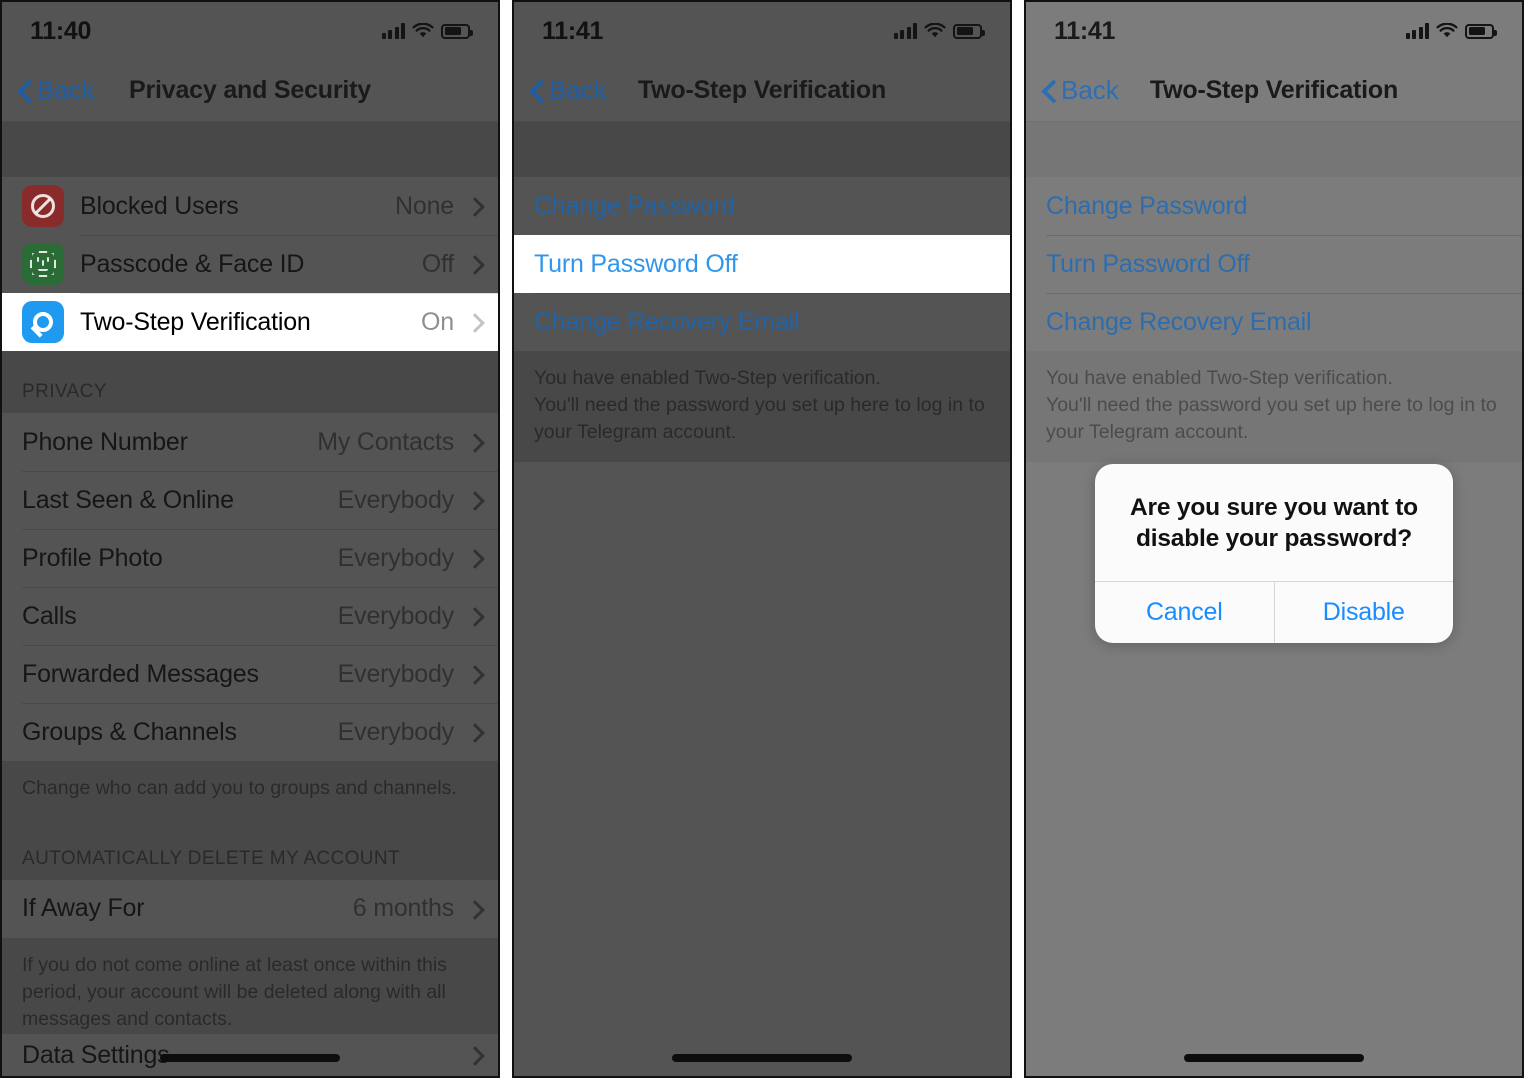 This screenshot has width=1524, height=1078. I want to click on row-label: Two-Step Verification, so click(195, 321).